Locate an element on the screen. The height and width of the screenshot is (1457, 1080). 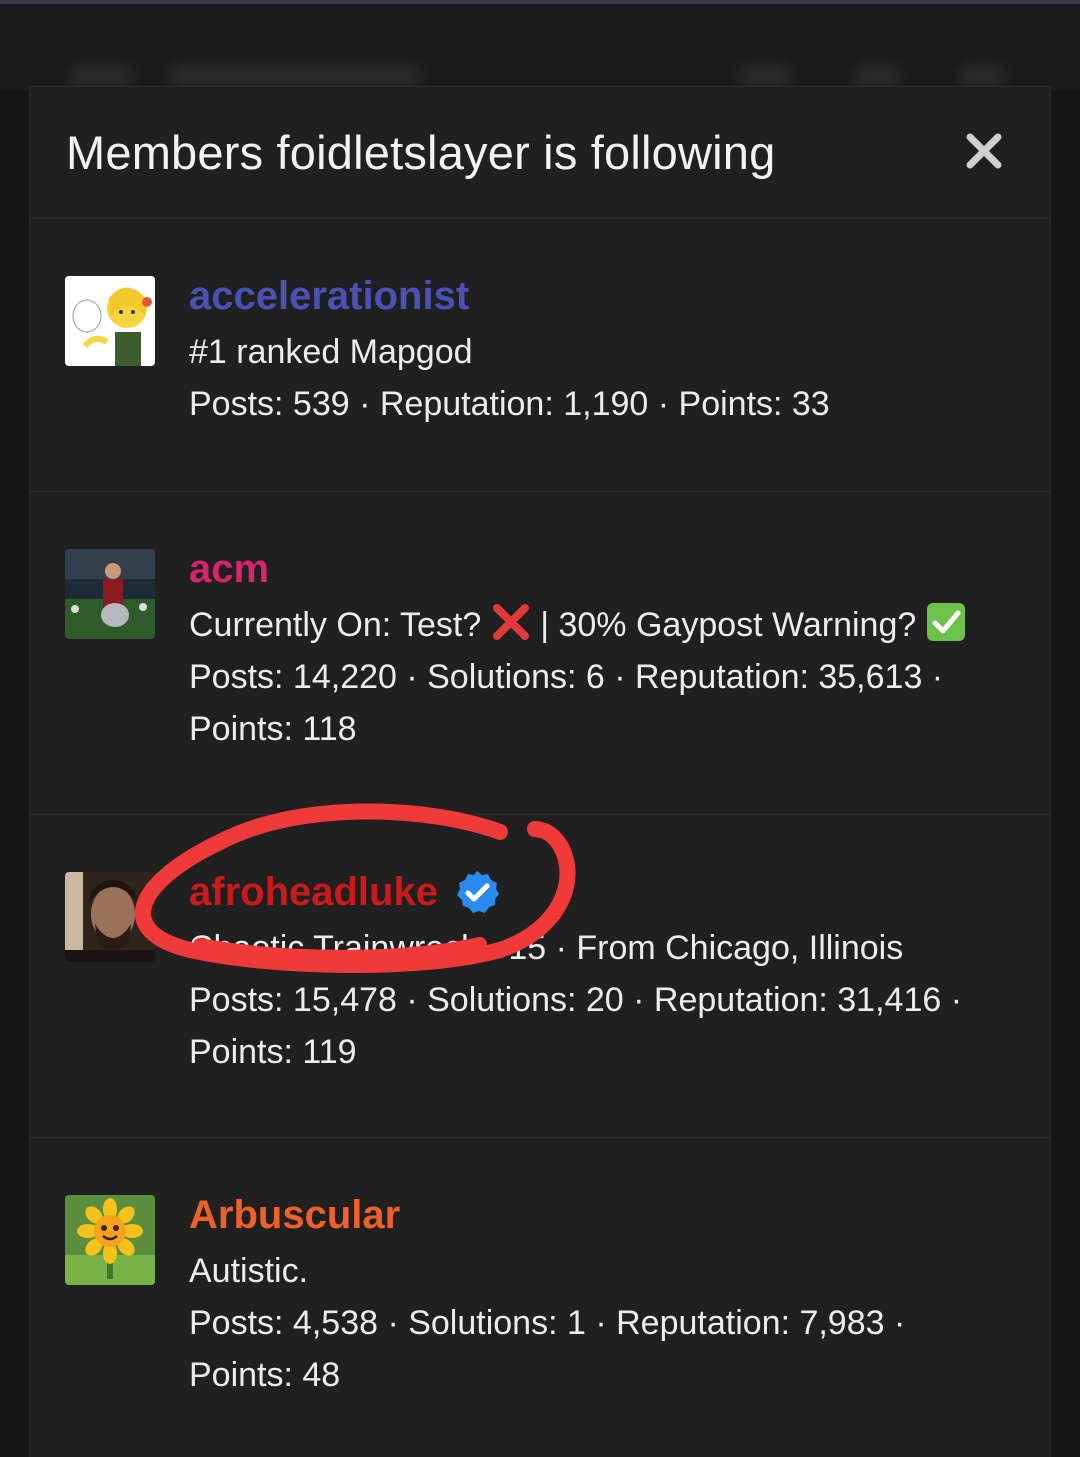
username: Arbuscular is located at coordinates (294, 1215).